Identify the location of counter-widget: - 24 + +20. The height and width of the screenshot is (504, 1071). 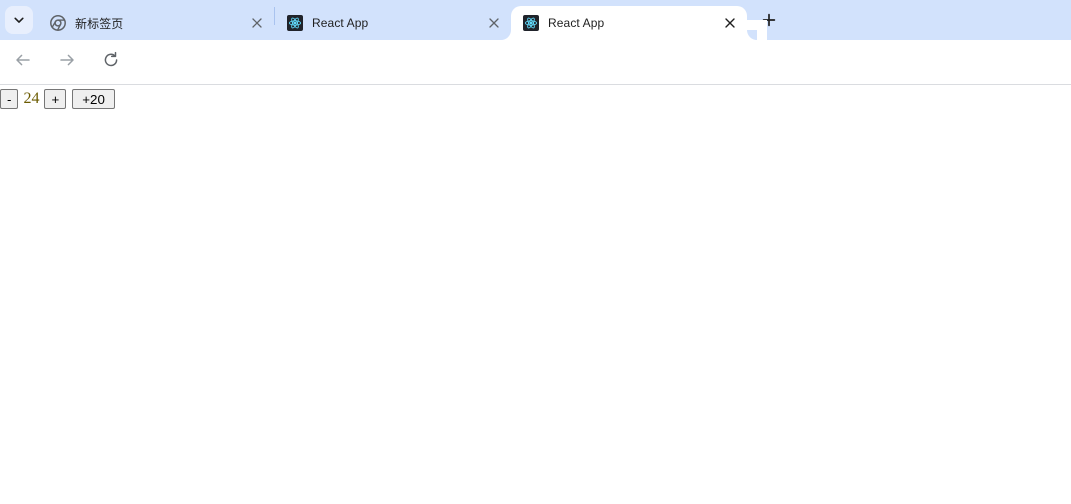
(57, 99).